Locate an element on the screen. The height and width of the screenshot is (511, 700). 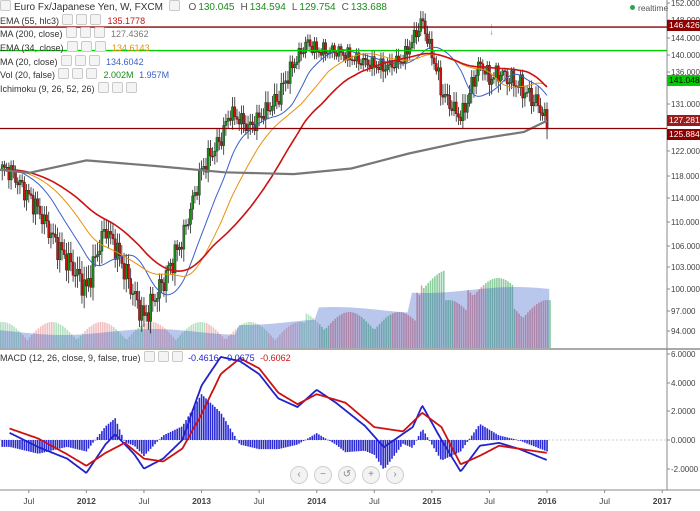
price-tick-label: 118.000 is located at coordinates (685, 176).